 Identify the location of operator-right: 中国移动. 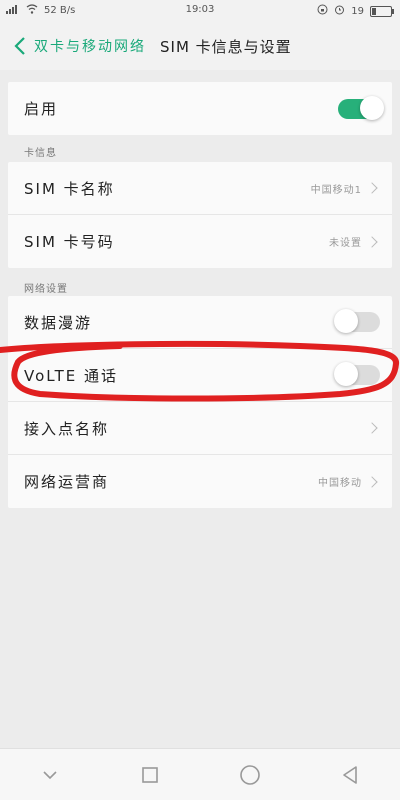
(349, 481).